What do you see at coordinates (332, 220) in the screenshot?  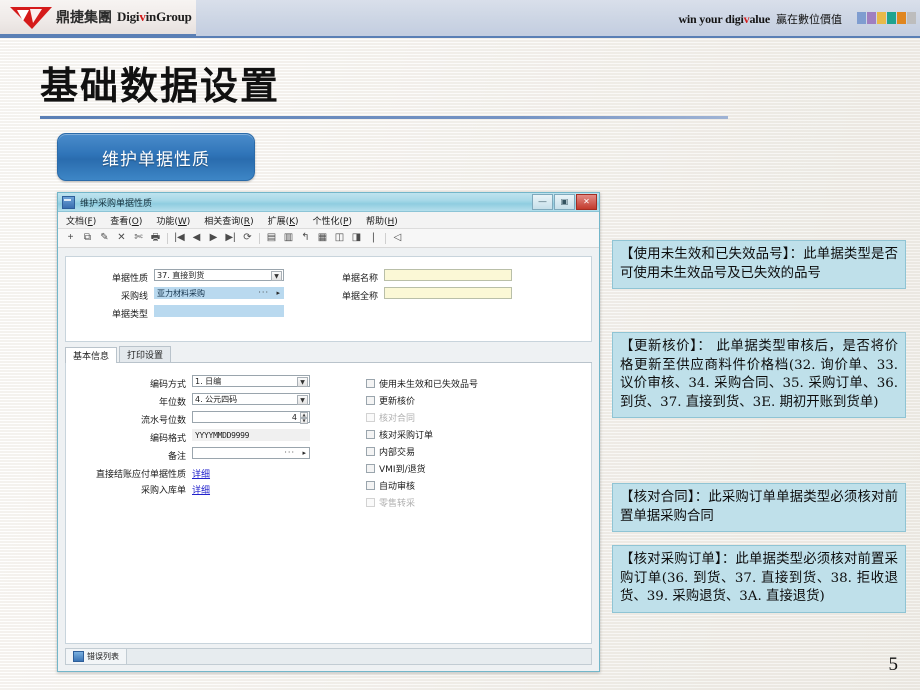 I see `menu-item-5: 个性化(P)` at bounding box center [332, 220].